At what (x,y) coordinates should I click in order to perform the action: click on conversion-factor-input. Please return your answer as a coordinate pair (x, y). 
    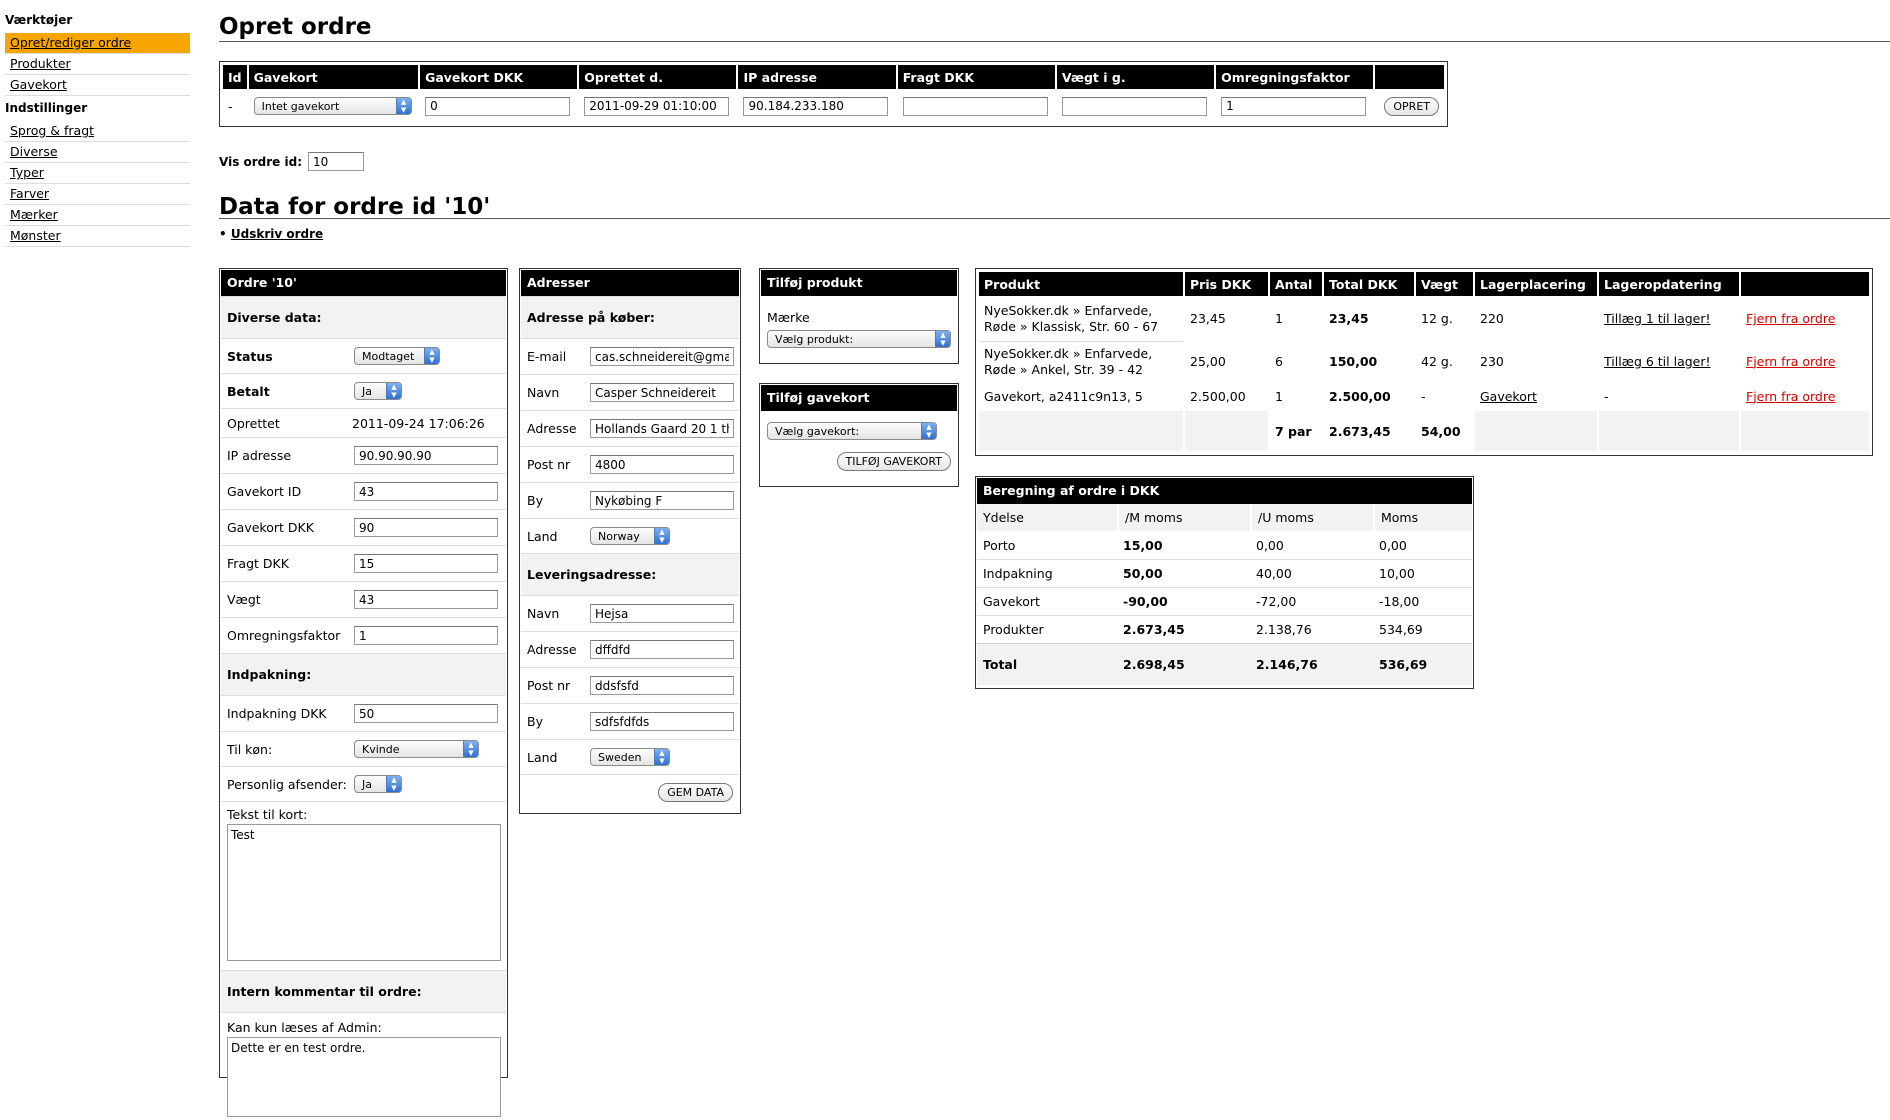
    Looking at the image, I should click on (1294, 106).